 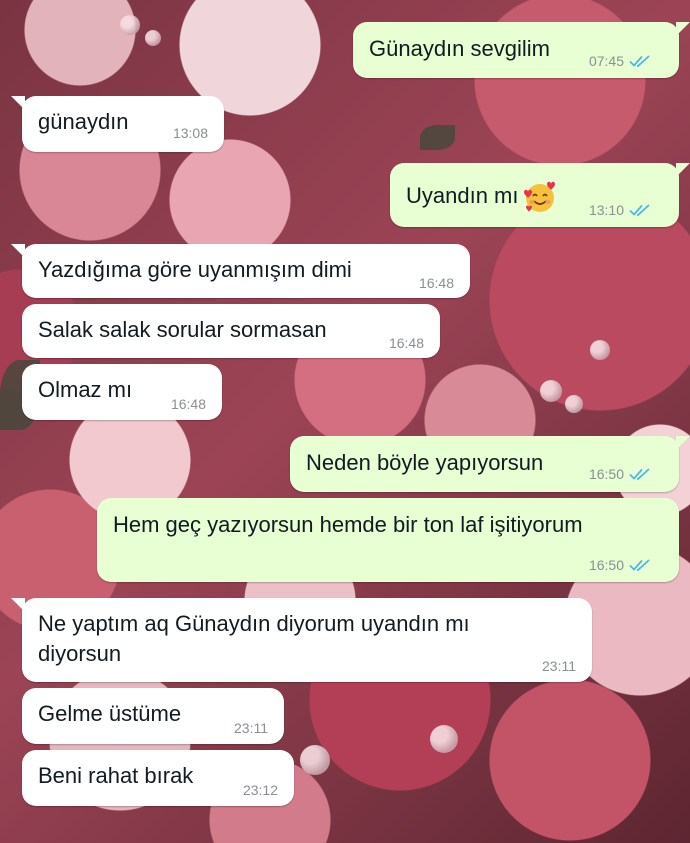 I want to click on wallpaper-leaf, so click(x=437, y=137).